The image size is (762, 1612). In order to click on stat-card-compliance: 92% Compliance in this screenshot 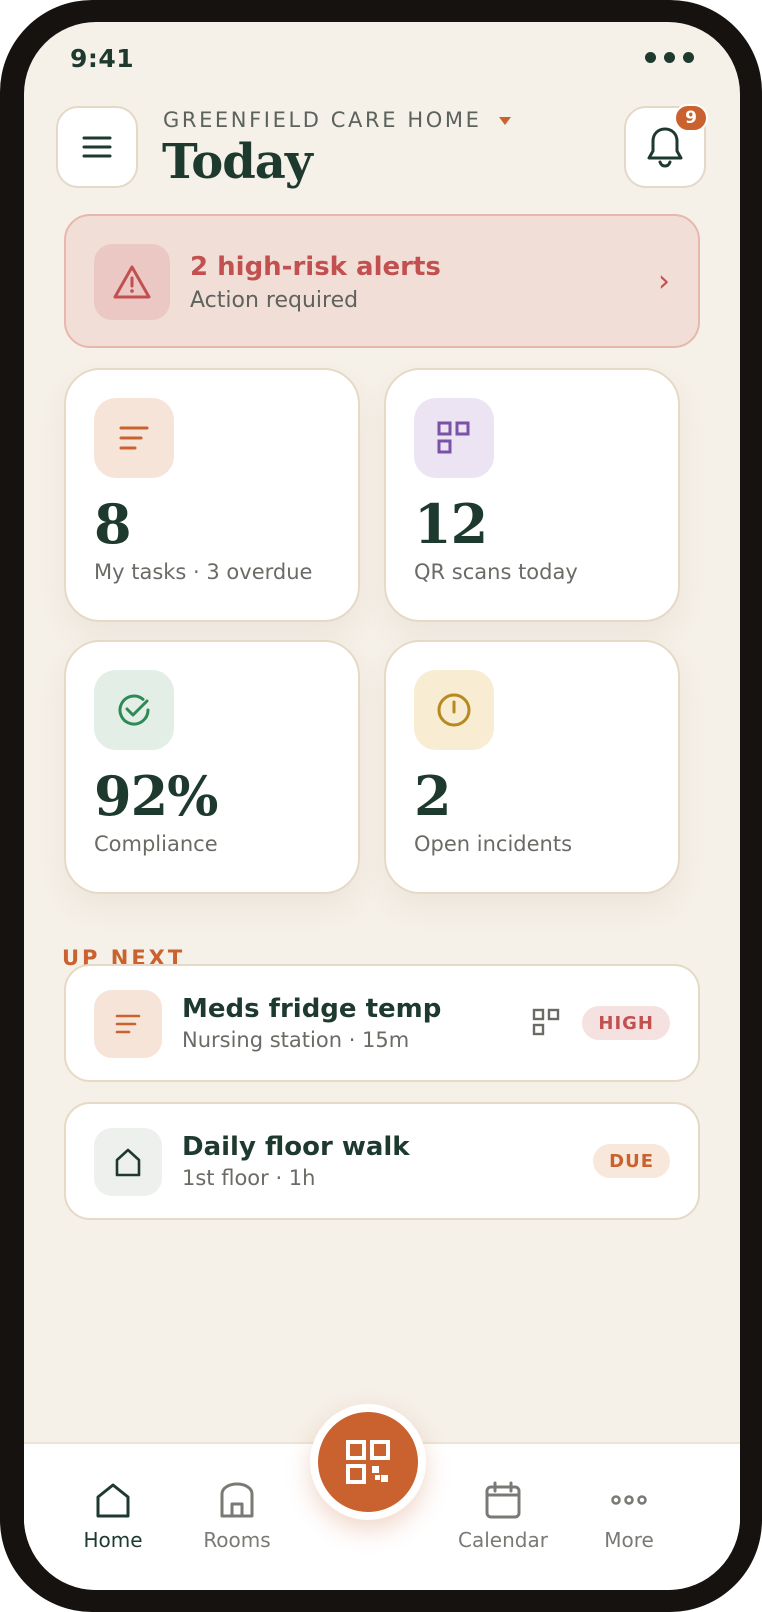, I will do `click(212, 767)`.